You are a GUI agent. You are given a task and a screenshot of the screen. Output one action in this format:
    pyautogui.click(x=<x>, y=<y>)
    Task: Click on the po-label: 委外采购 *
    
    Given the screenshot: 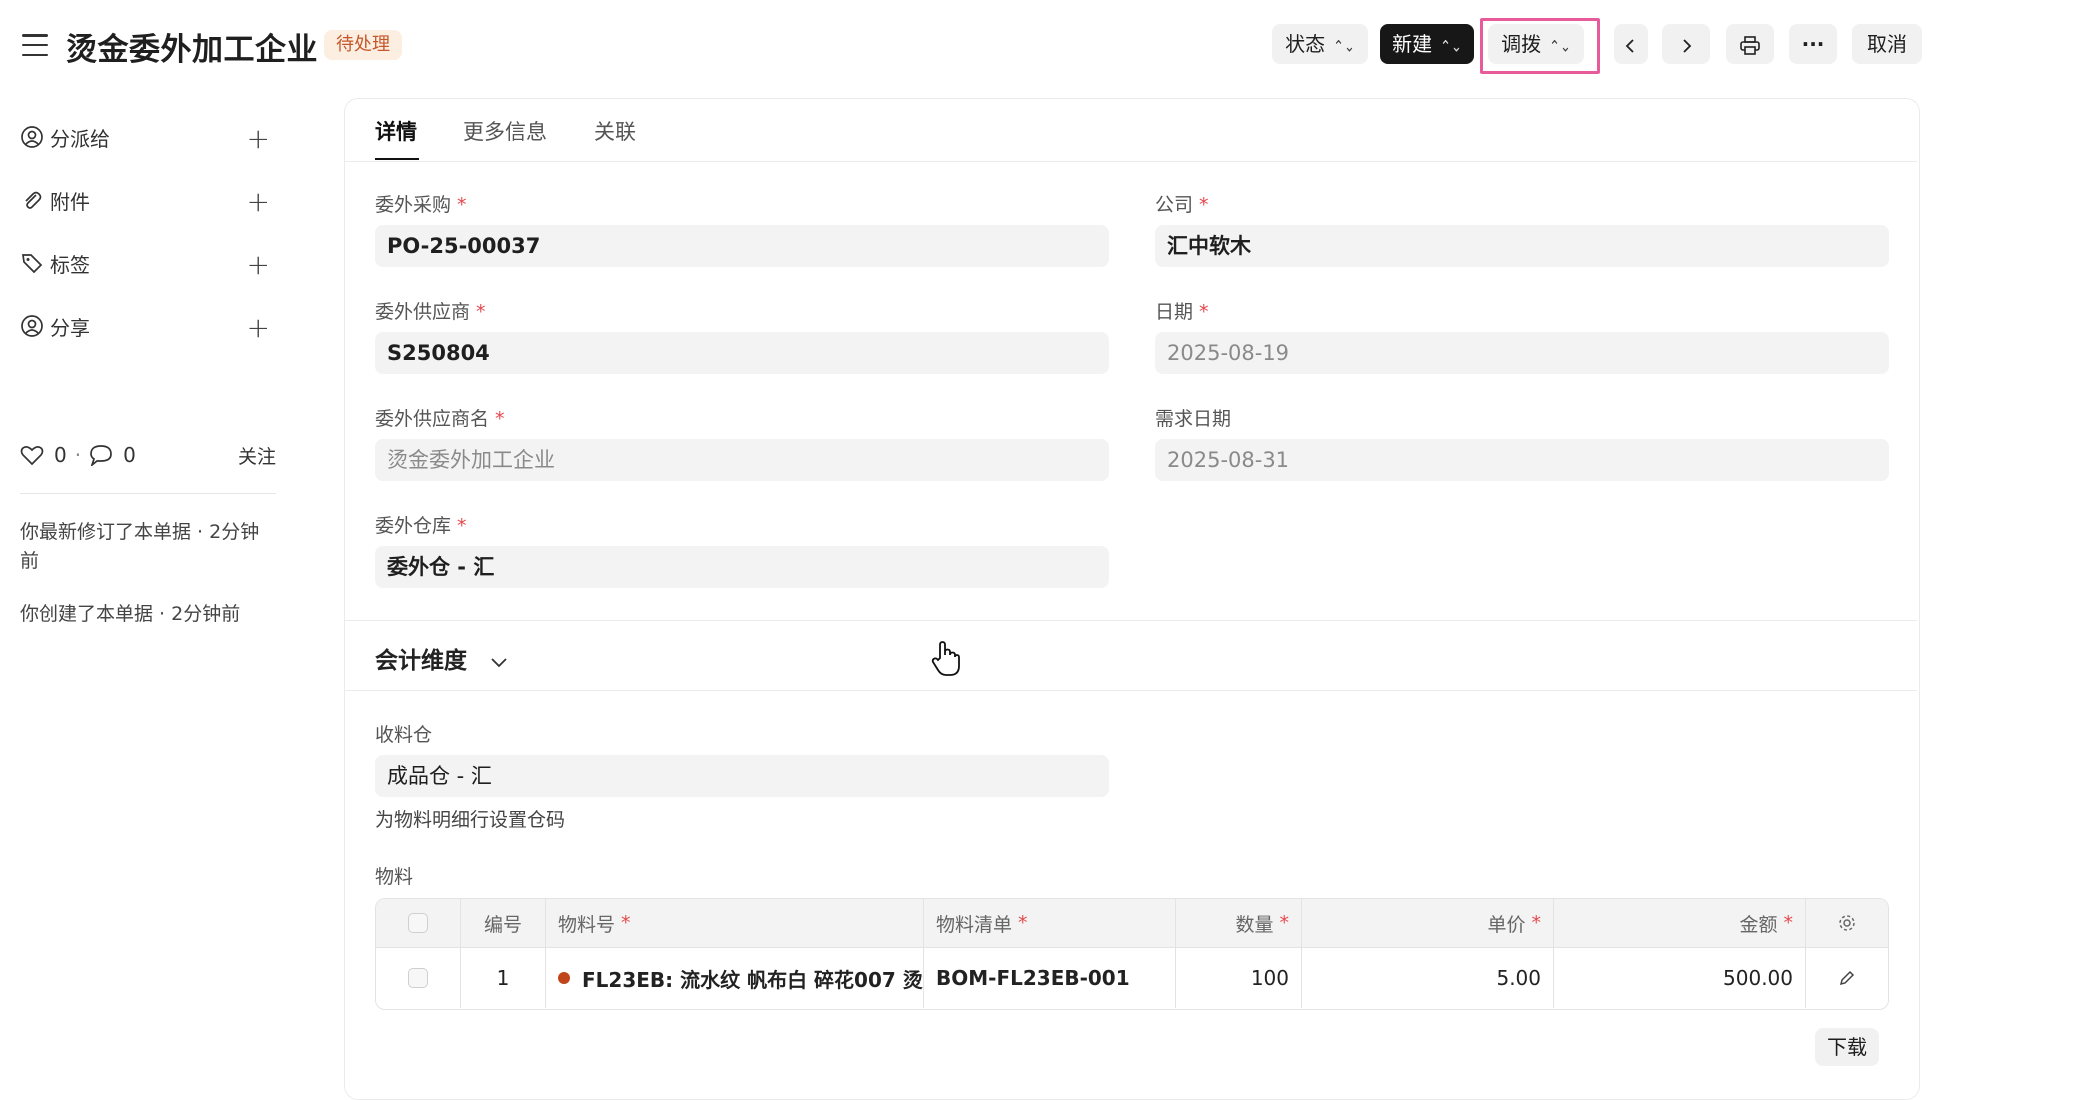 What is the action you would take?
    pyautogui.click(x=421, y=205)
    